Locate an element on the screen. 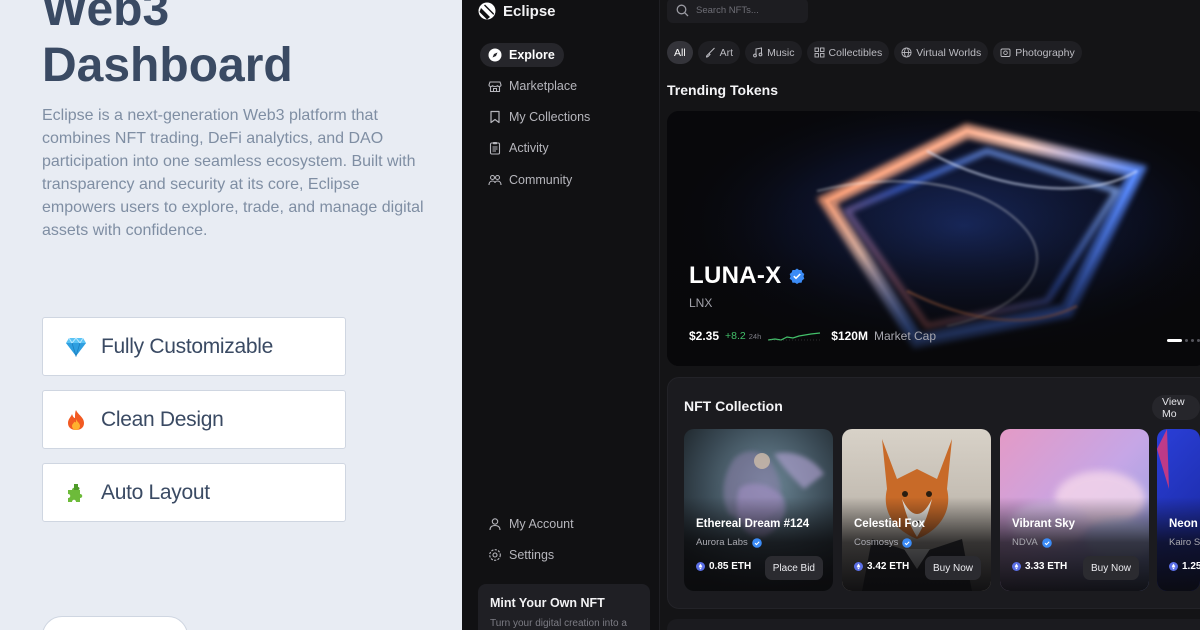 Image resolution: width=1200 pixels, height=630 pixels. feature-label: Auto Layout is located at coordinates (155, 492).